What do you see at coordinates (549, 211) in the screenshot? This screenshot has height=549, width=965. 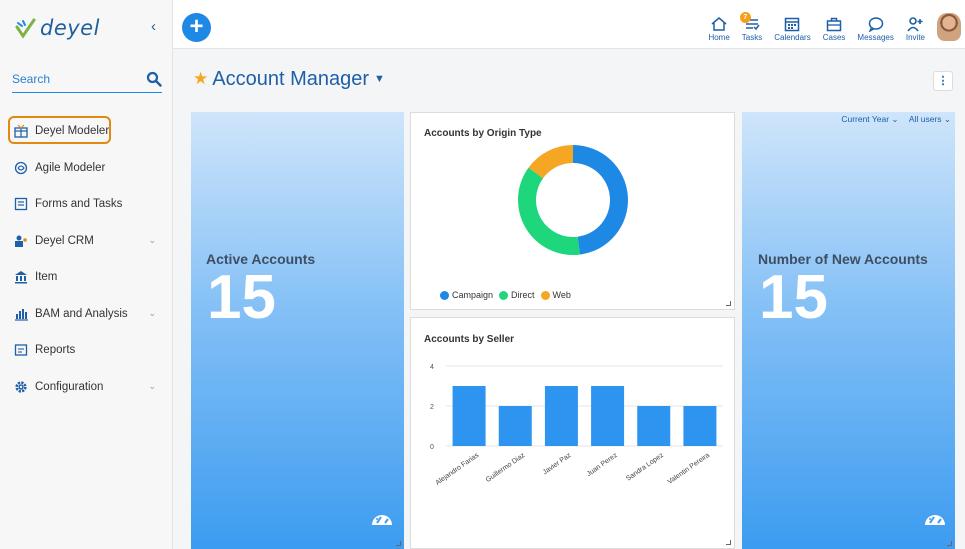 I see `donut-slice-direct` at bounding box center [549, 211].